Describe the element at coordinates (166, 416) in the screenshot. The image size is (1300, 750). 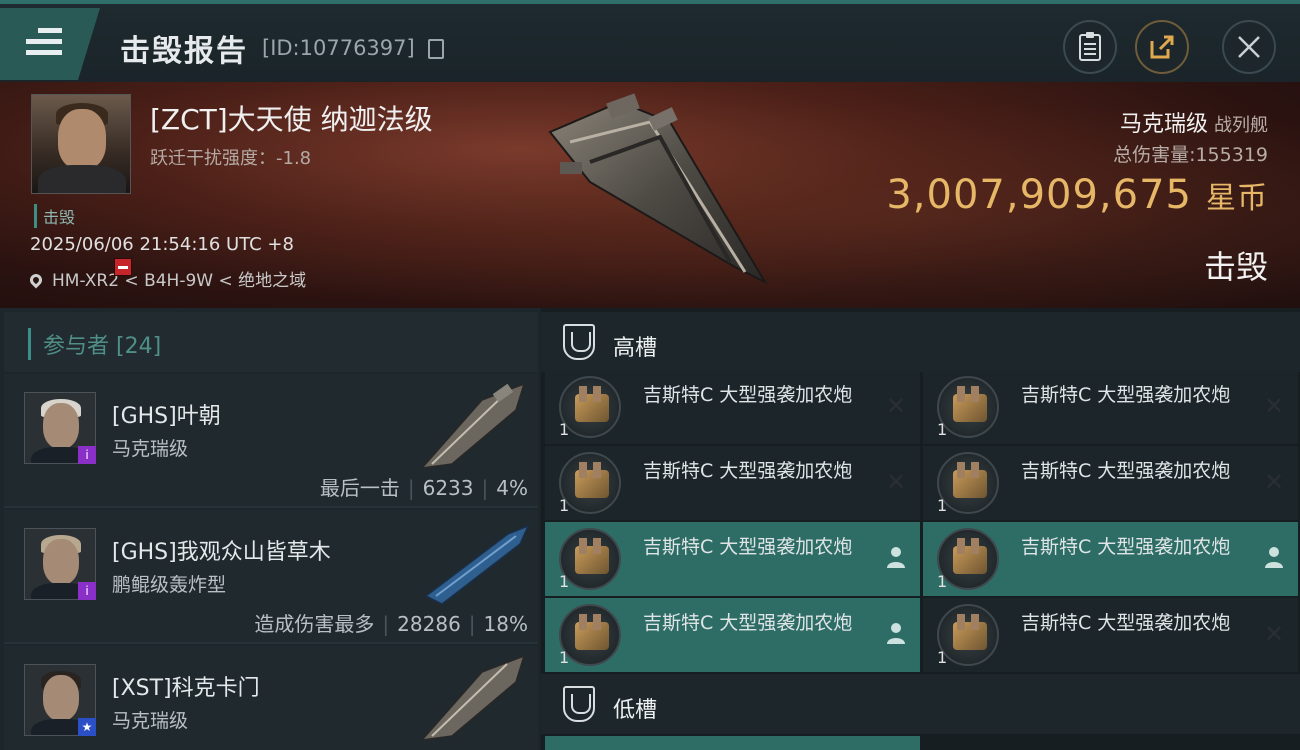
I see `participant-name: [GHS]叶朝` at that location.